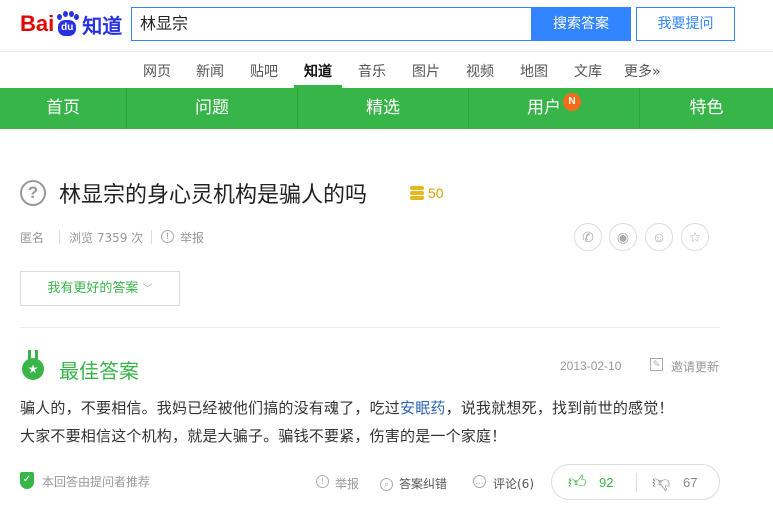 The image size is (773, 530). What do you see at coordinates (588, 71) in the screenshot?
I see `catnav-item-wenku: 文库` at bounding box center [588, 71].